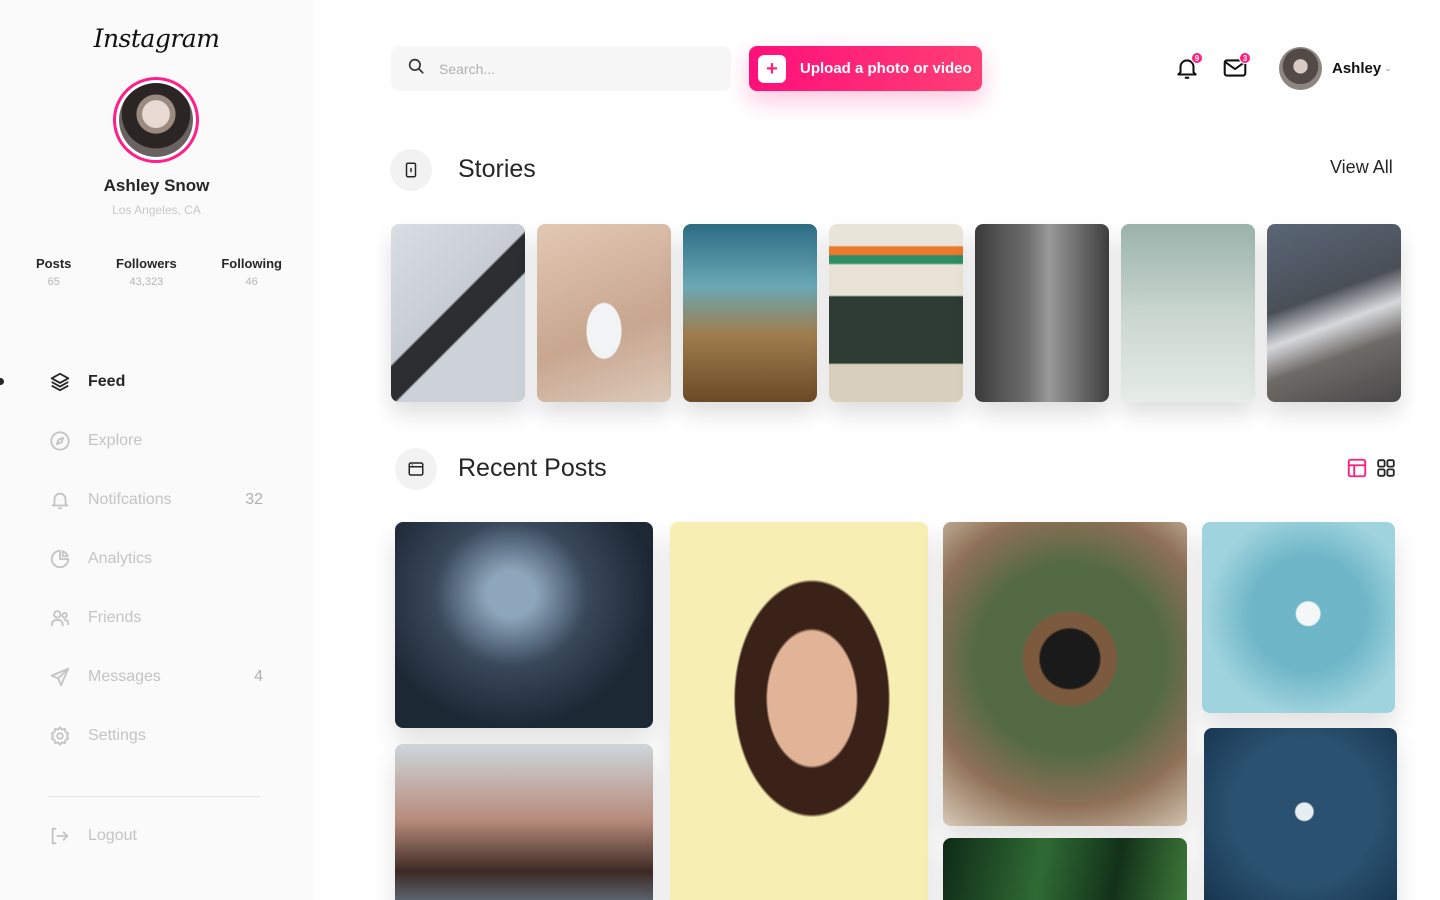 The image size is (1440, 900). I want to click on layout-view-toggle, so click(1358, 469).